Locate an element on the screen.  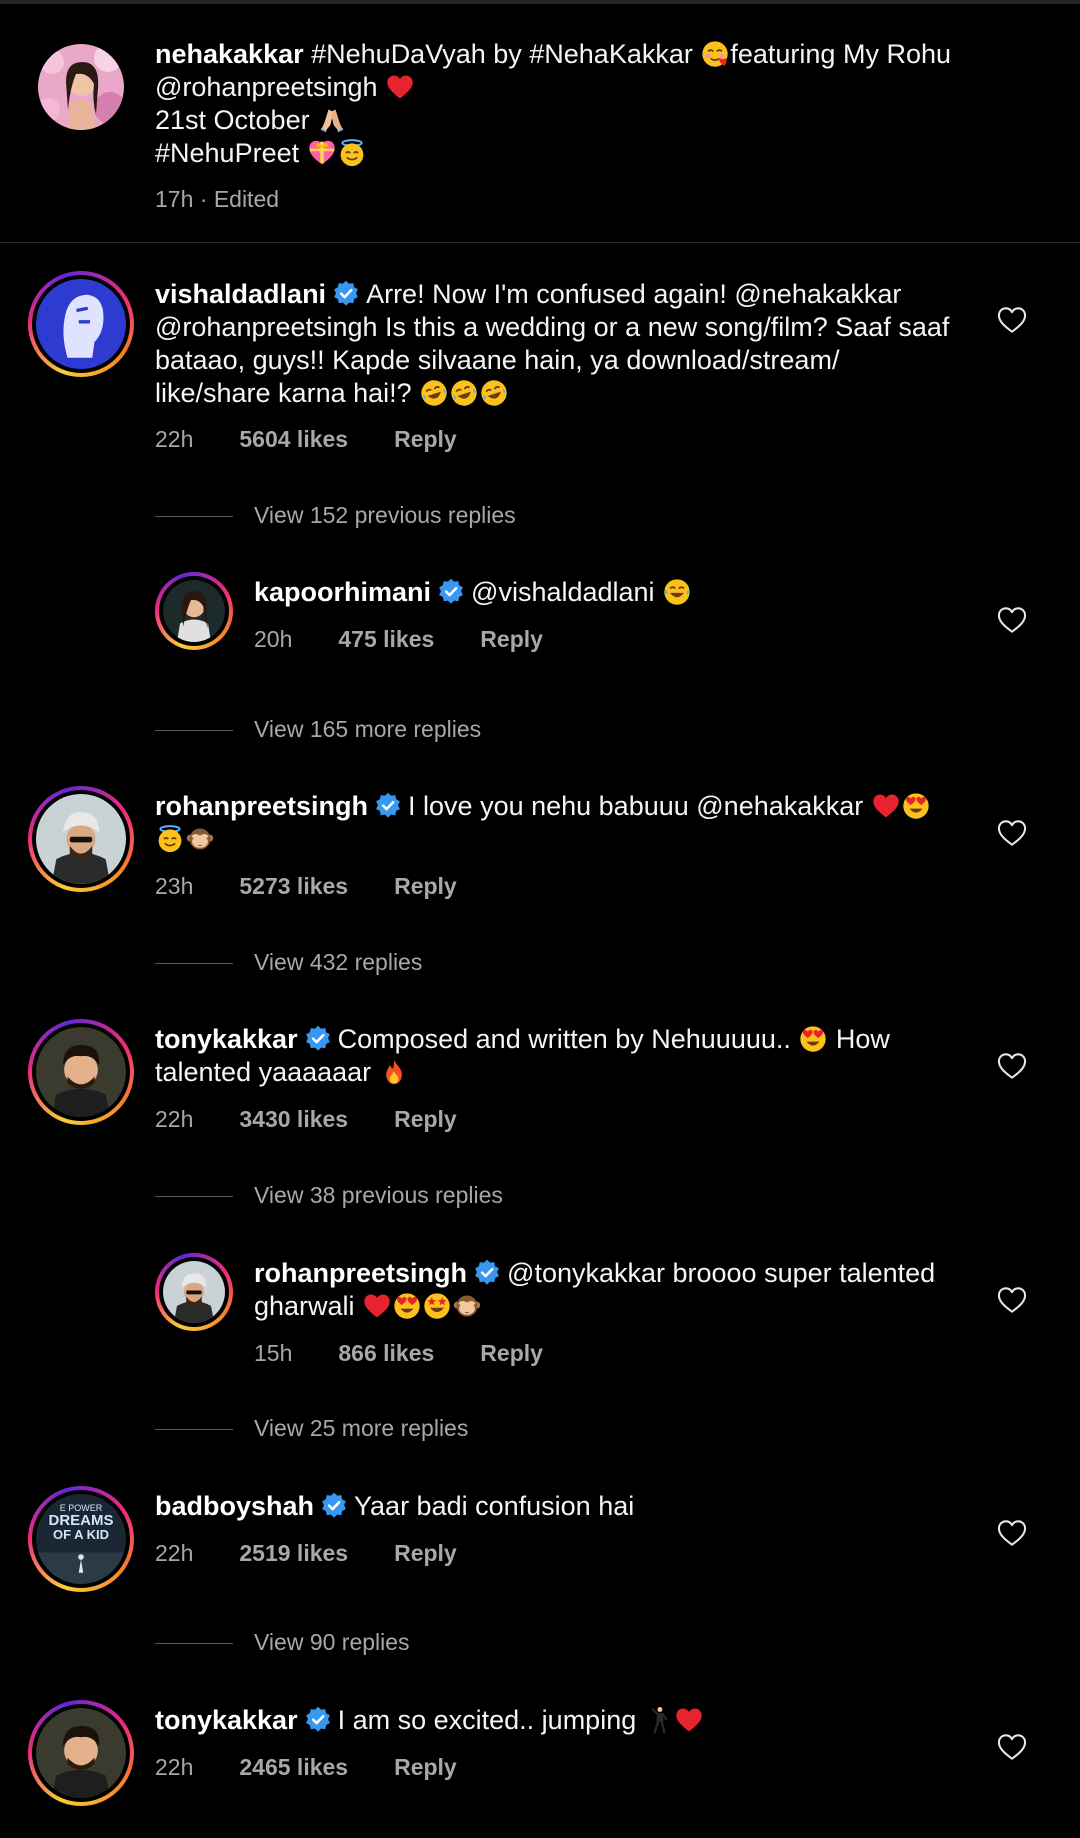
like-count: 5604 likes is located at coordinates (293, 439).